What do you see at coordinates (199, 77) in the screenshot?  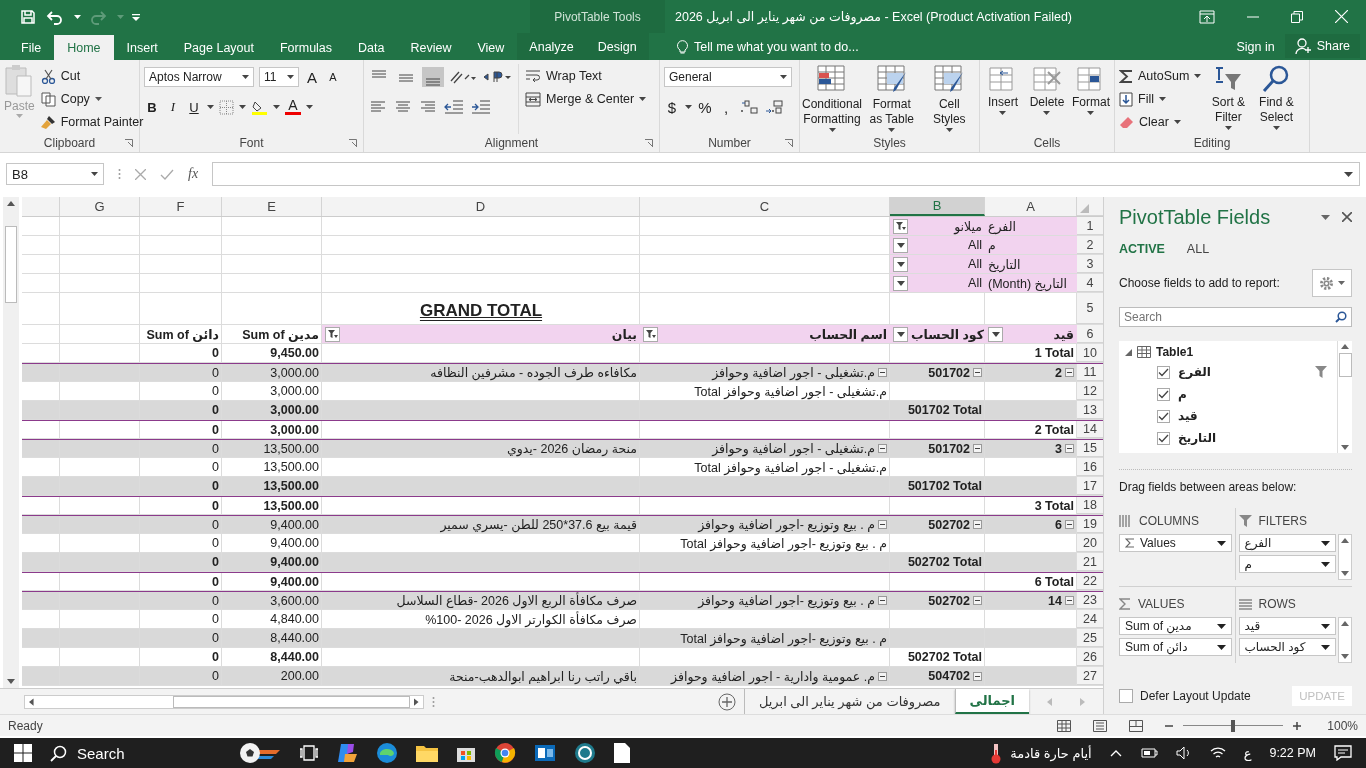 I see `font-family-field: Aptos Narrow` at bounding box center [199, 77].